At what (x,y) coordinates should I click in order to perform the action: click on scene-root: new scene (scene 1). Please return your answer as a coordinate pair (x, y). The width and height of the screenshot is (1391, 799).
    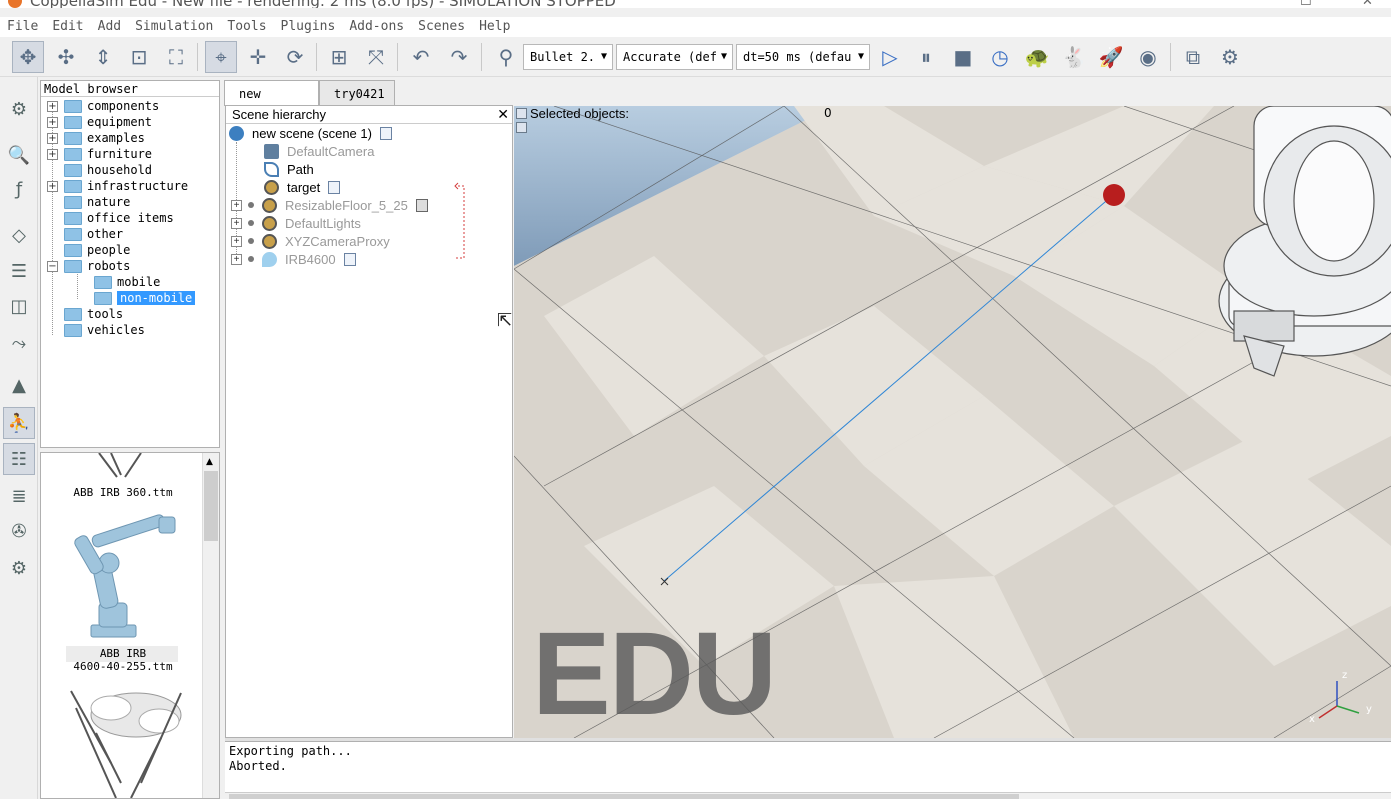
    Looking at the image, I should click on (310, 133).